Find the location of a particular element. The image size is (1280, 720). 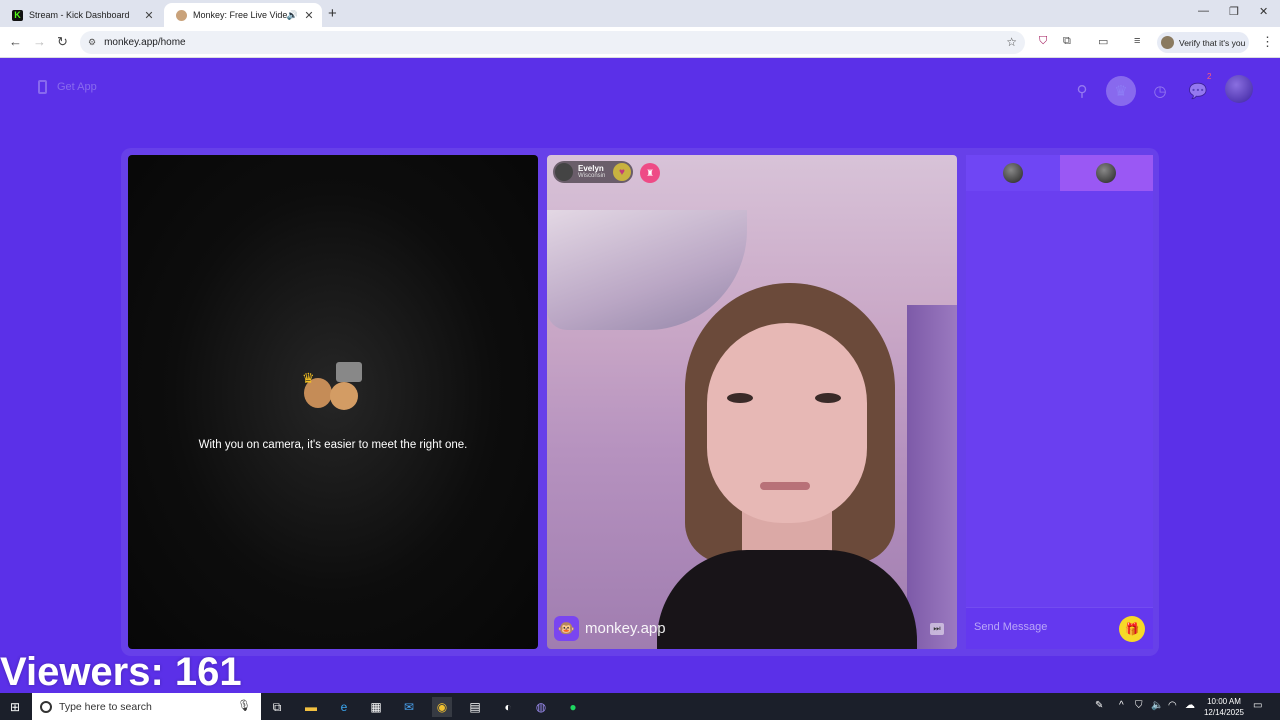

tab-monkey: Monkey: Free Live Video Ch 🔊 ✕ is located at coordinates (243, 15).